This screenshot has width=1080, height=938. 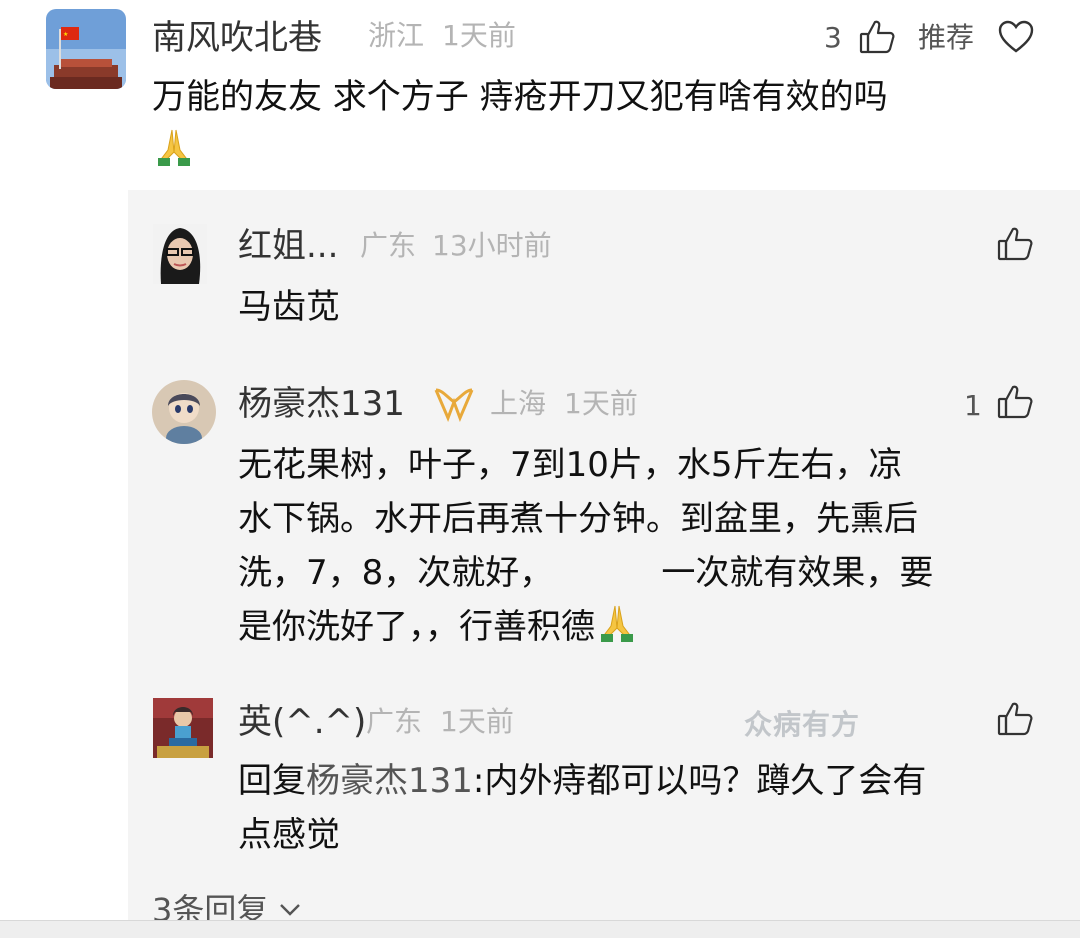 I want to click on reply-2-username: 杨豪杰131, so click(x=321, y=404).